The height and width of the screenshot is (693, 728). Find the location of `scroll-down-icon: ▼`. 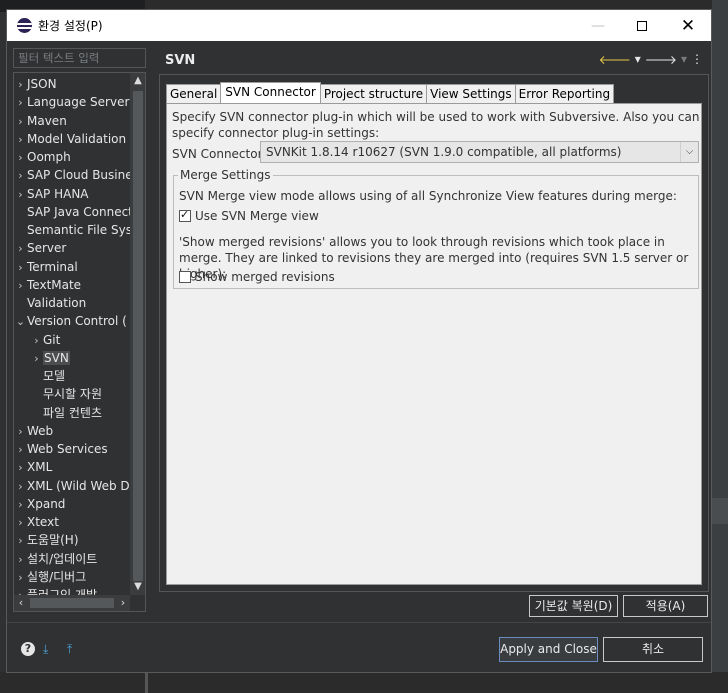

scroll-down-icon: ▼ is located at coordinates (137, 587).